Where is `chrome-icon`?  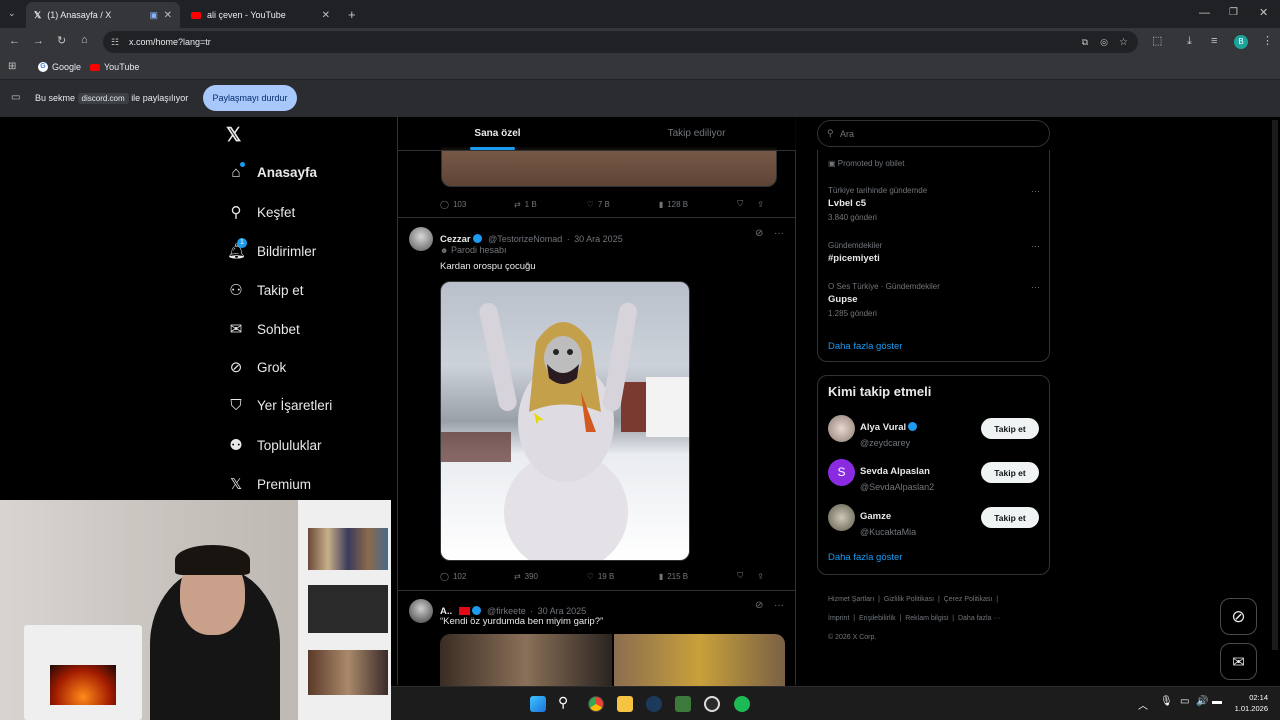 chrome-icon is located at coordinates (596, 704).